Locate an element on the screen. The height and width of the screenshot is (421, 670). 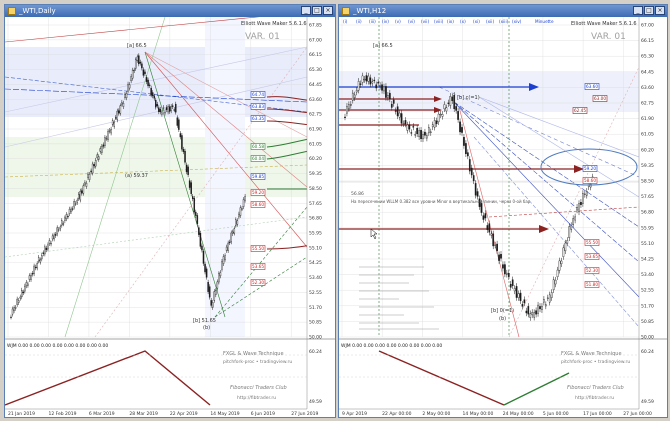
sub-axis-top: 60.24 is located at coordinates (315, 352).